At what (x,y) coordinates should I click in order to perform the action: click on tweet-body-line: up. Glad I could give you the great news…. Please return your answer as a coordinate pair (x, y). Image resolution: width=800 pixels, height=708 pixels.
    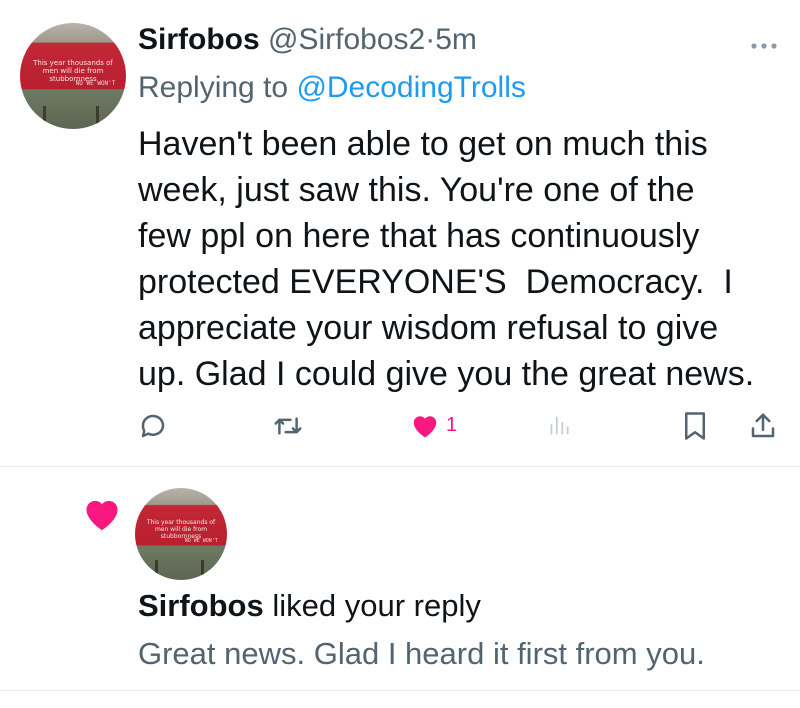
    Looking at the image, I should click on (446, 374).